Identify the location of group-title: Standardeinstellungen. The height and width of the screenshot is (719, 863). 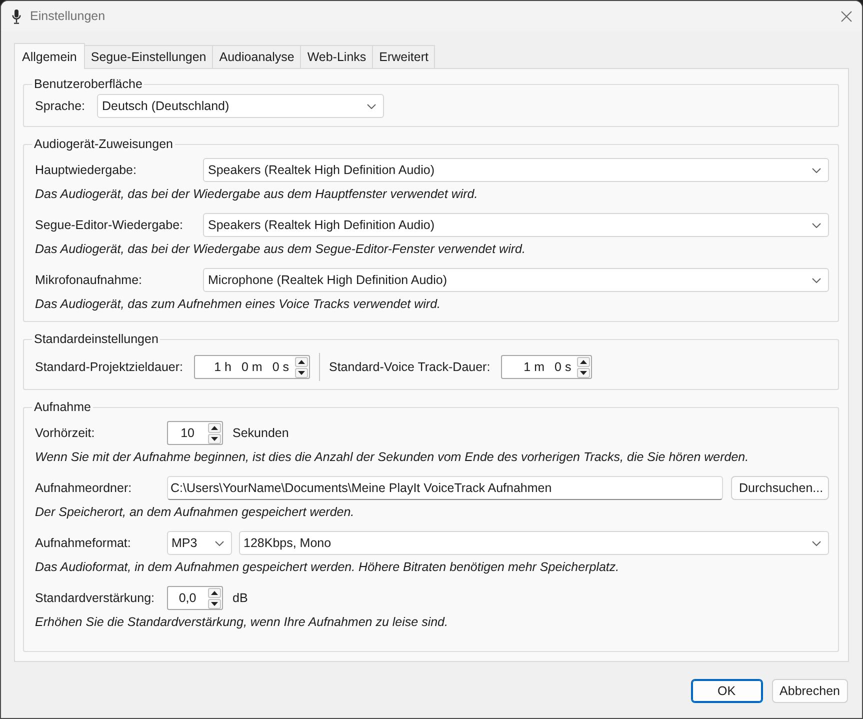
(96, 339).